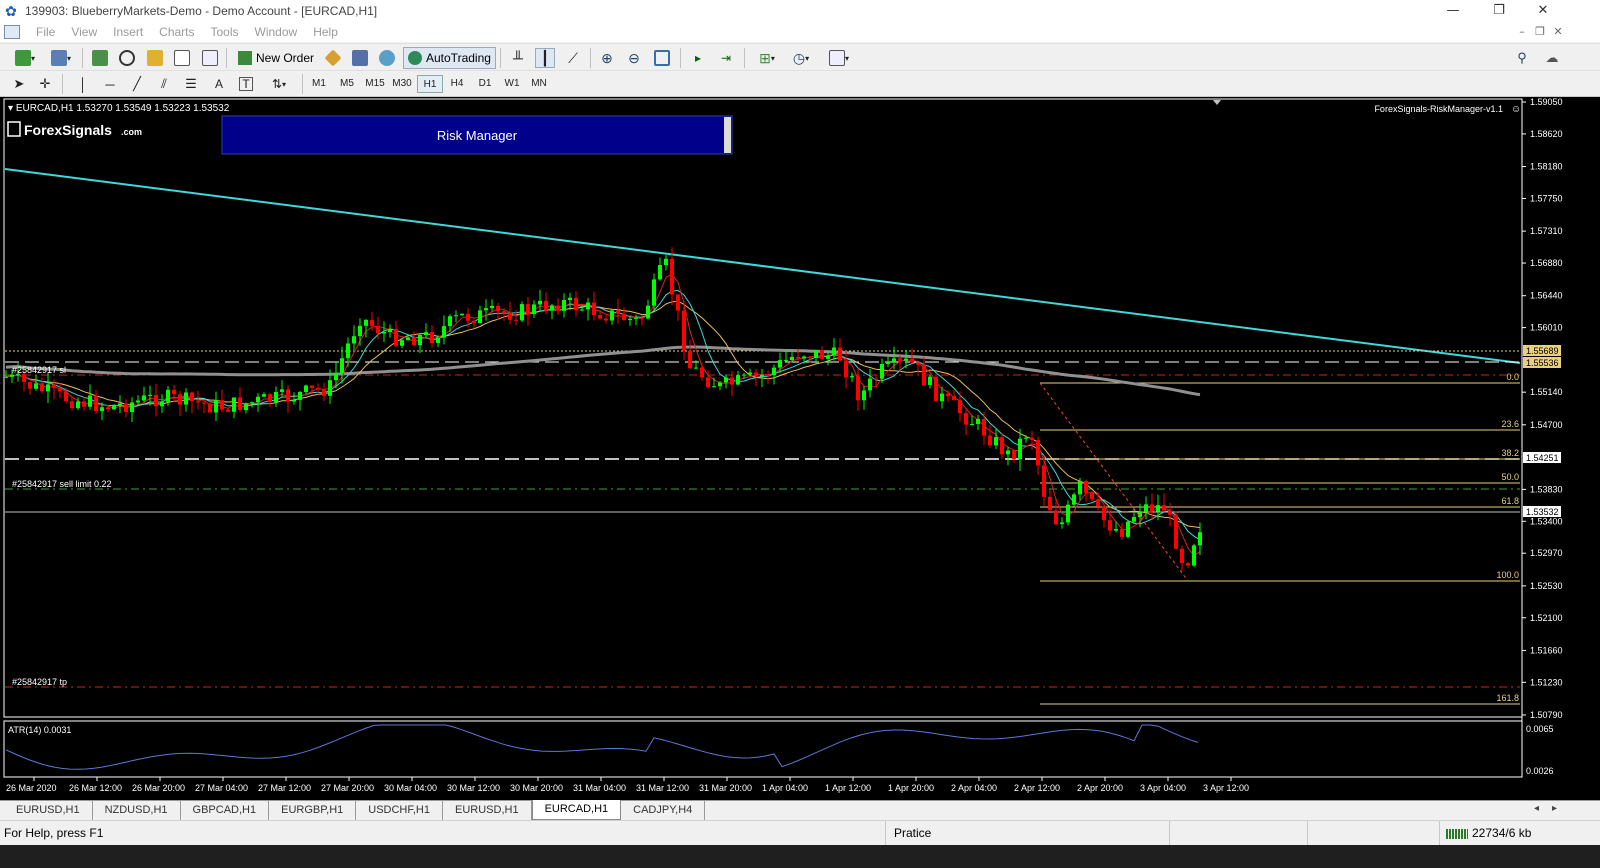 This screenshot has width=1600, height=868. What do you see at coordinates (487, 810) in the screenshot?
I see `tab-eurusd-h1-2: EURUSD,H1` at bounding box center [487, 810].